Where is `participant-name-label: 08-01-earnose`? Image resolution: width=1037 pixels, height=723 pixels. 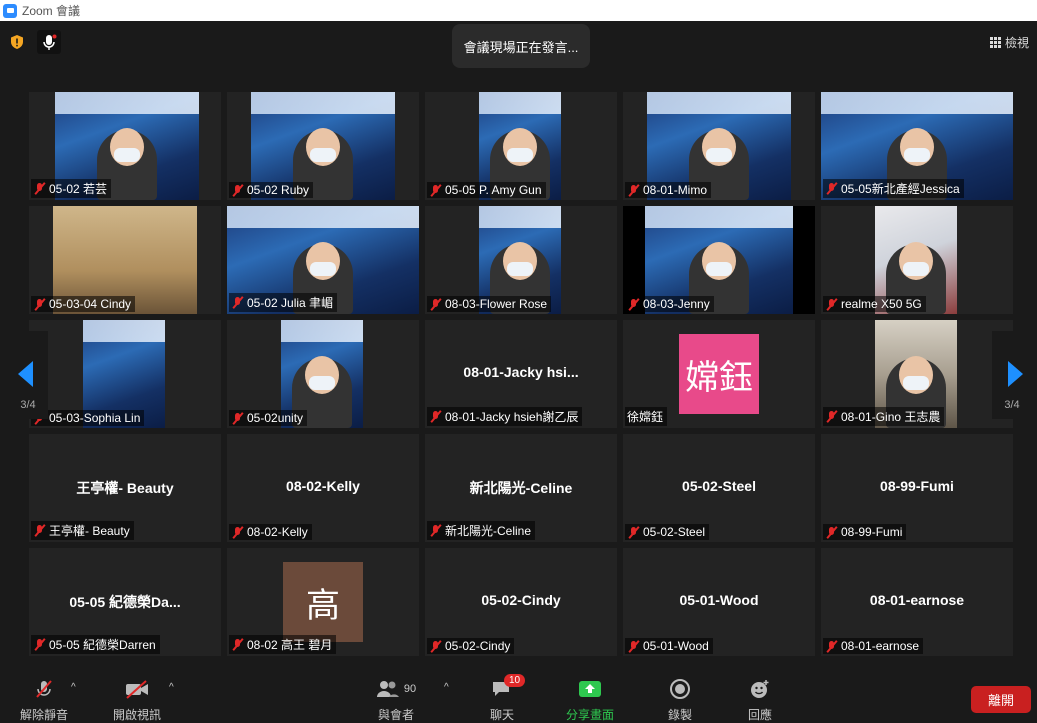 participant-name-label: 08-01-earnose is located at coordinates (873, 646).